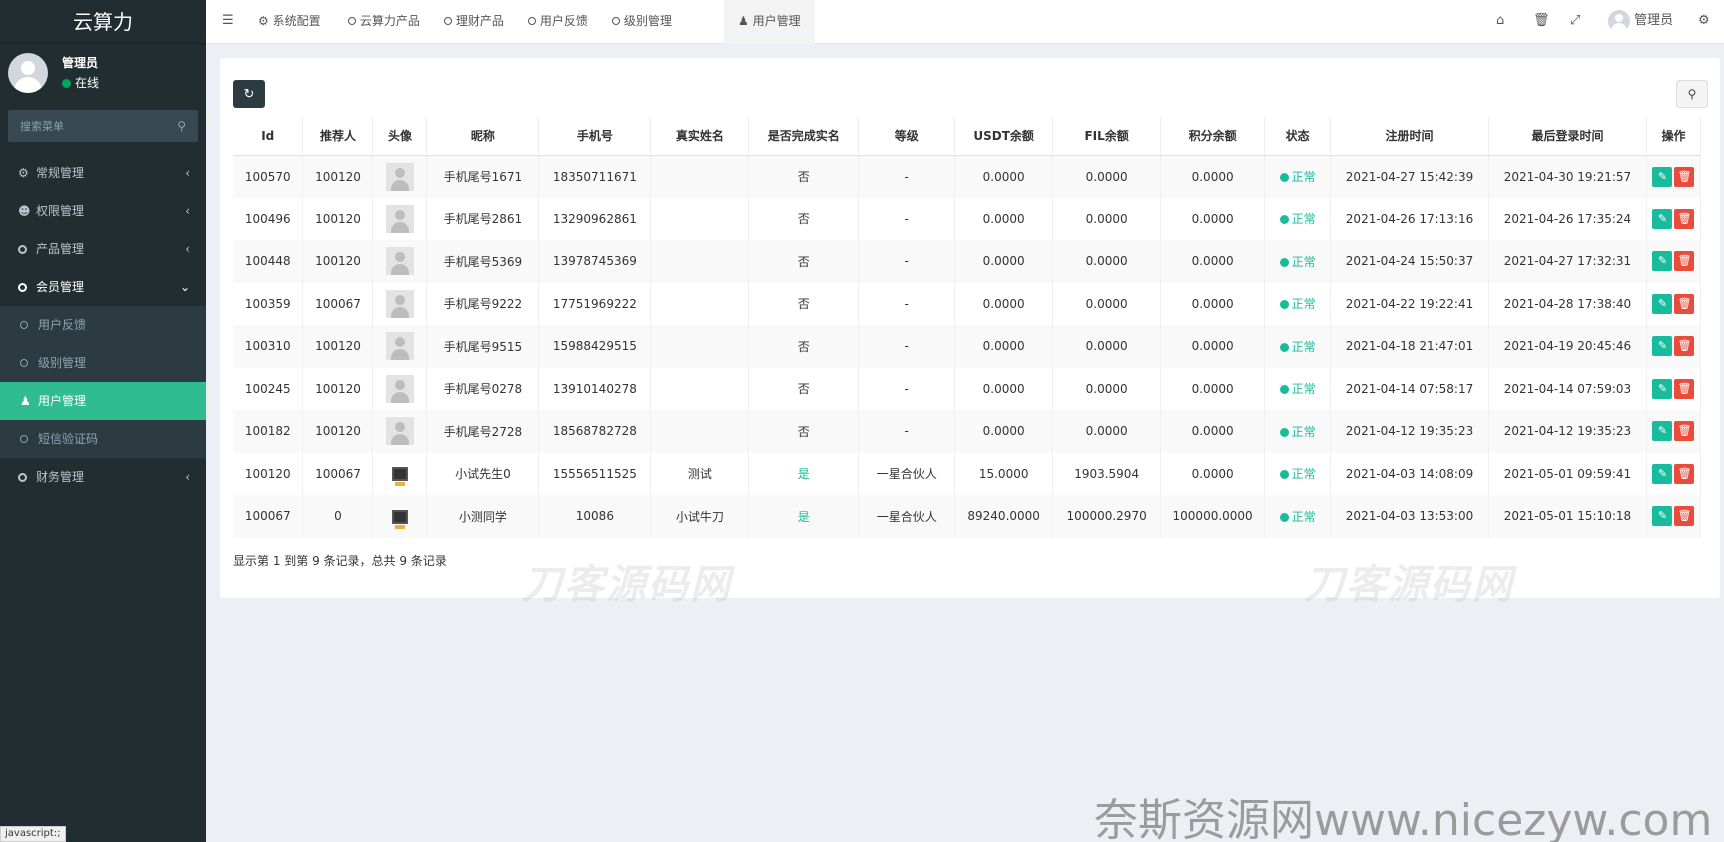 This screenshot has width=1724, height=842. What do you see at coordinates (907, 136) in the screenshot?
I see `column-header: 等级` at bounding box center [907, 136].